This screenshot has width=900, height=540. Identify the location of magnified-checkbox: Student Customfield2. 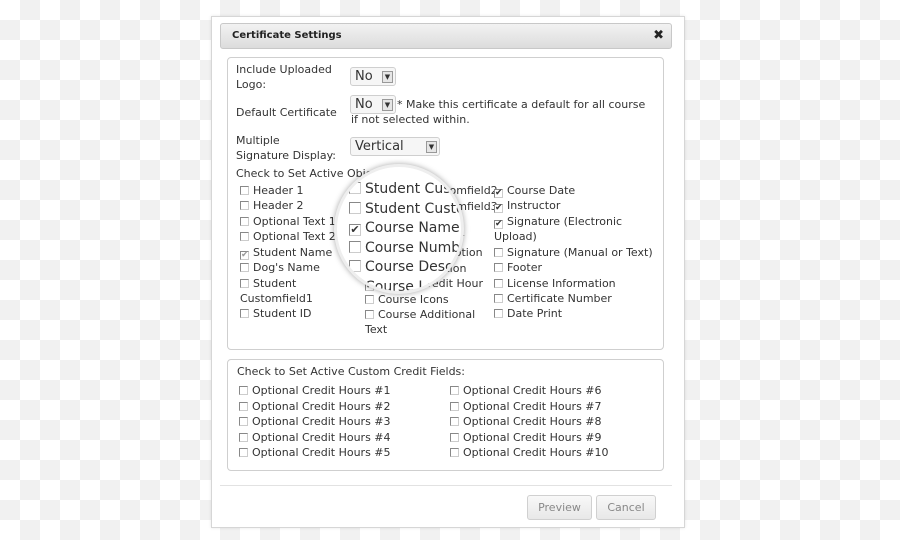
(406, 189).